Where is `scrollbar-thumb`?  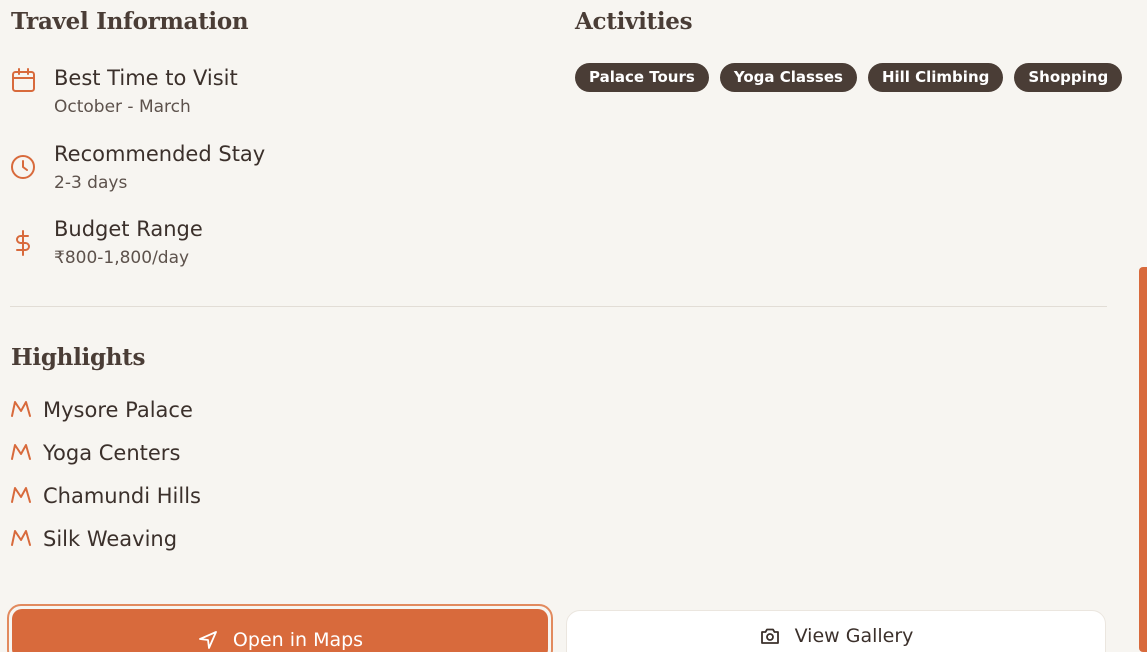
scrollbar-thumb is located at coordinates (1143, 459).